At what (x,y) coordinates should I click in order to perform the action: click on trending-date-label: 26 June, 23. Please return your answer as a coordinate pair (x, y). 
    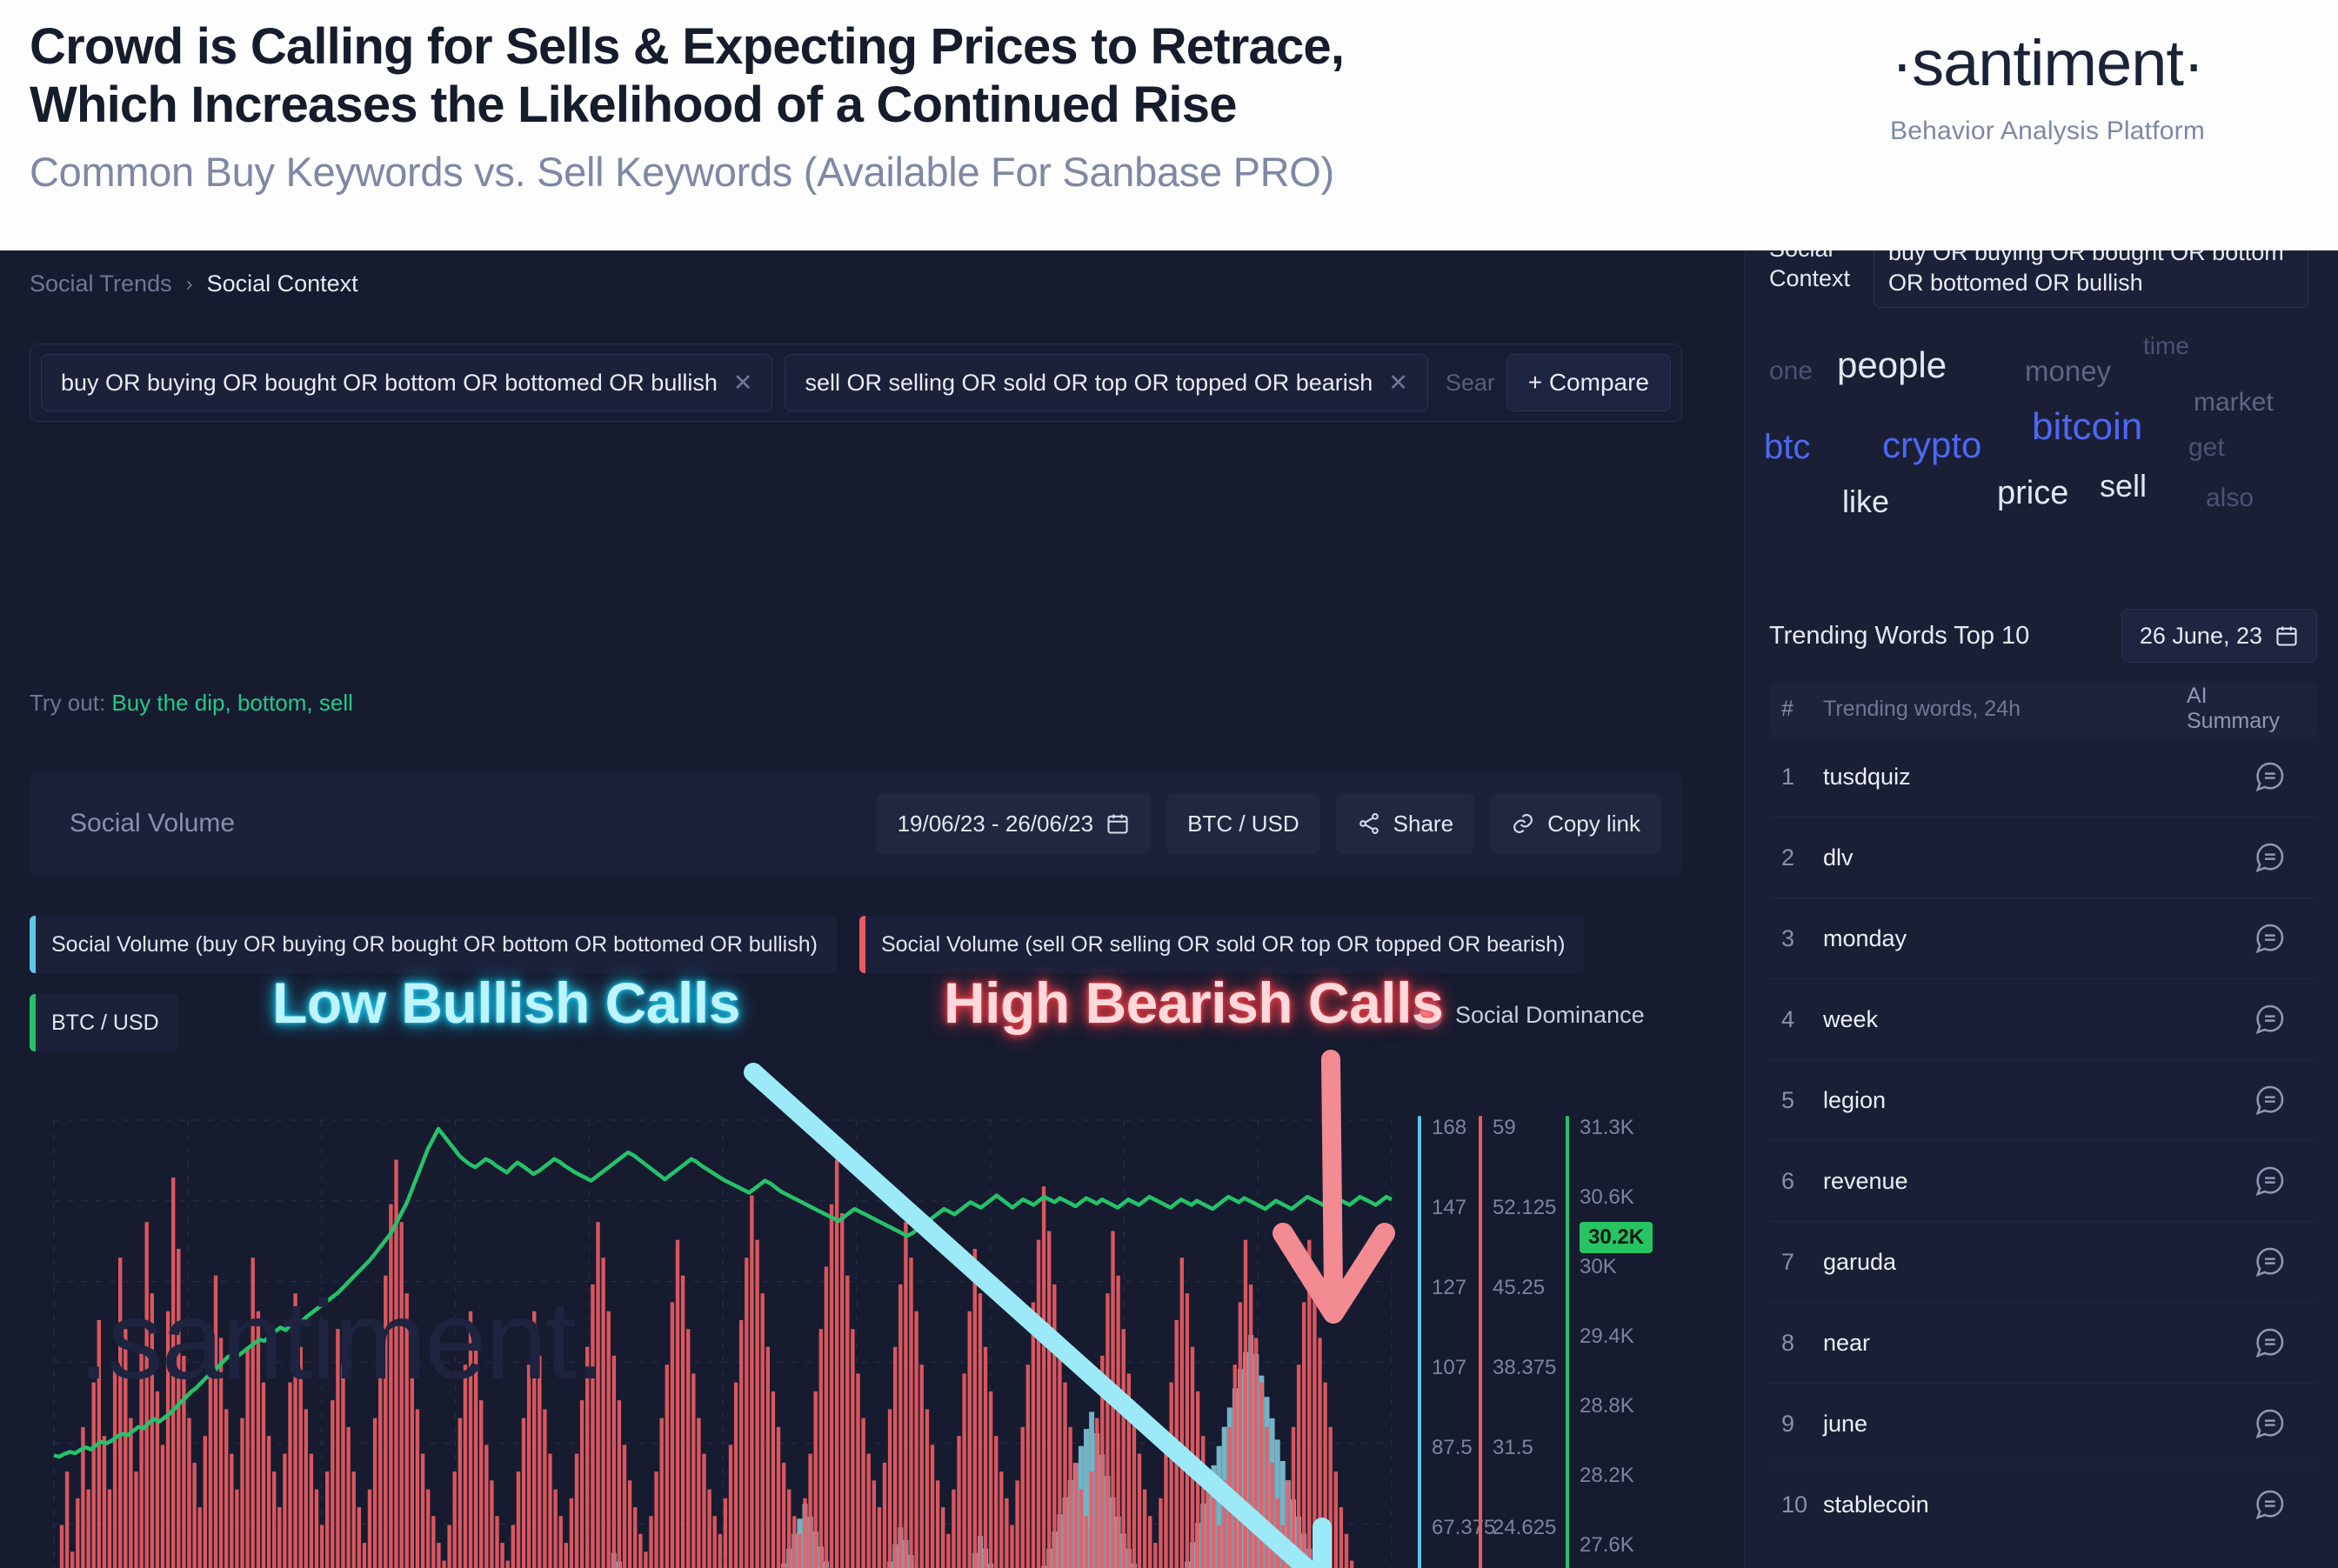
    Looking at the image, I should click on (2200, 635).